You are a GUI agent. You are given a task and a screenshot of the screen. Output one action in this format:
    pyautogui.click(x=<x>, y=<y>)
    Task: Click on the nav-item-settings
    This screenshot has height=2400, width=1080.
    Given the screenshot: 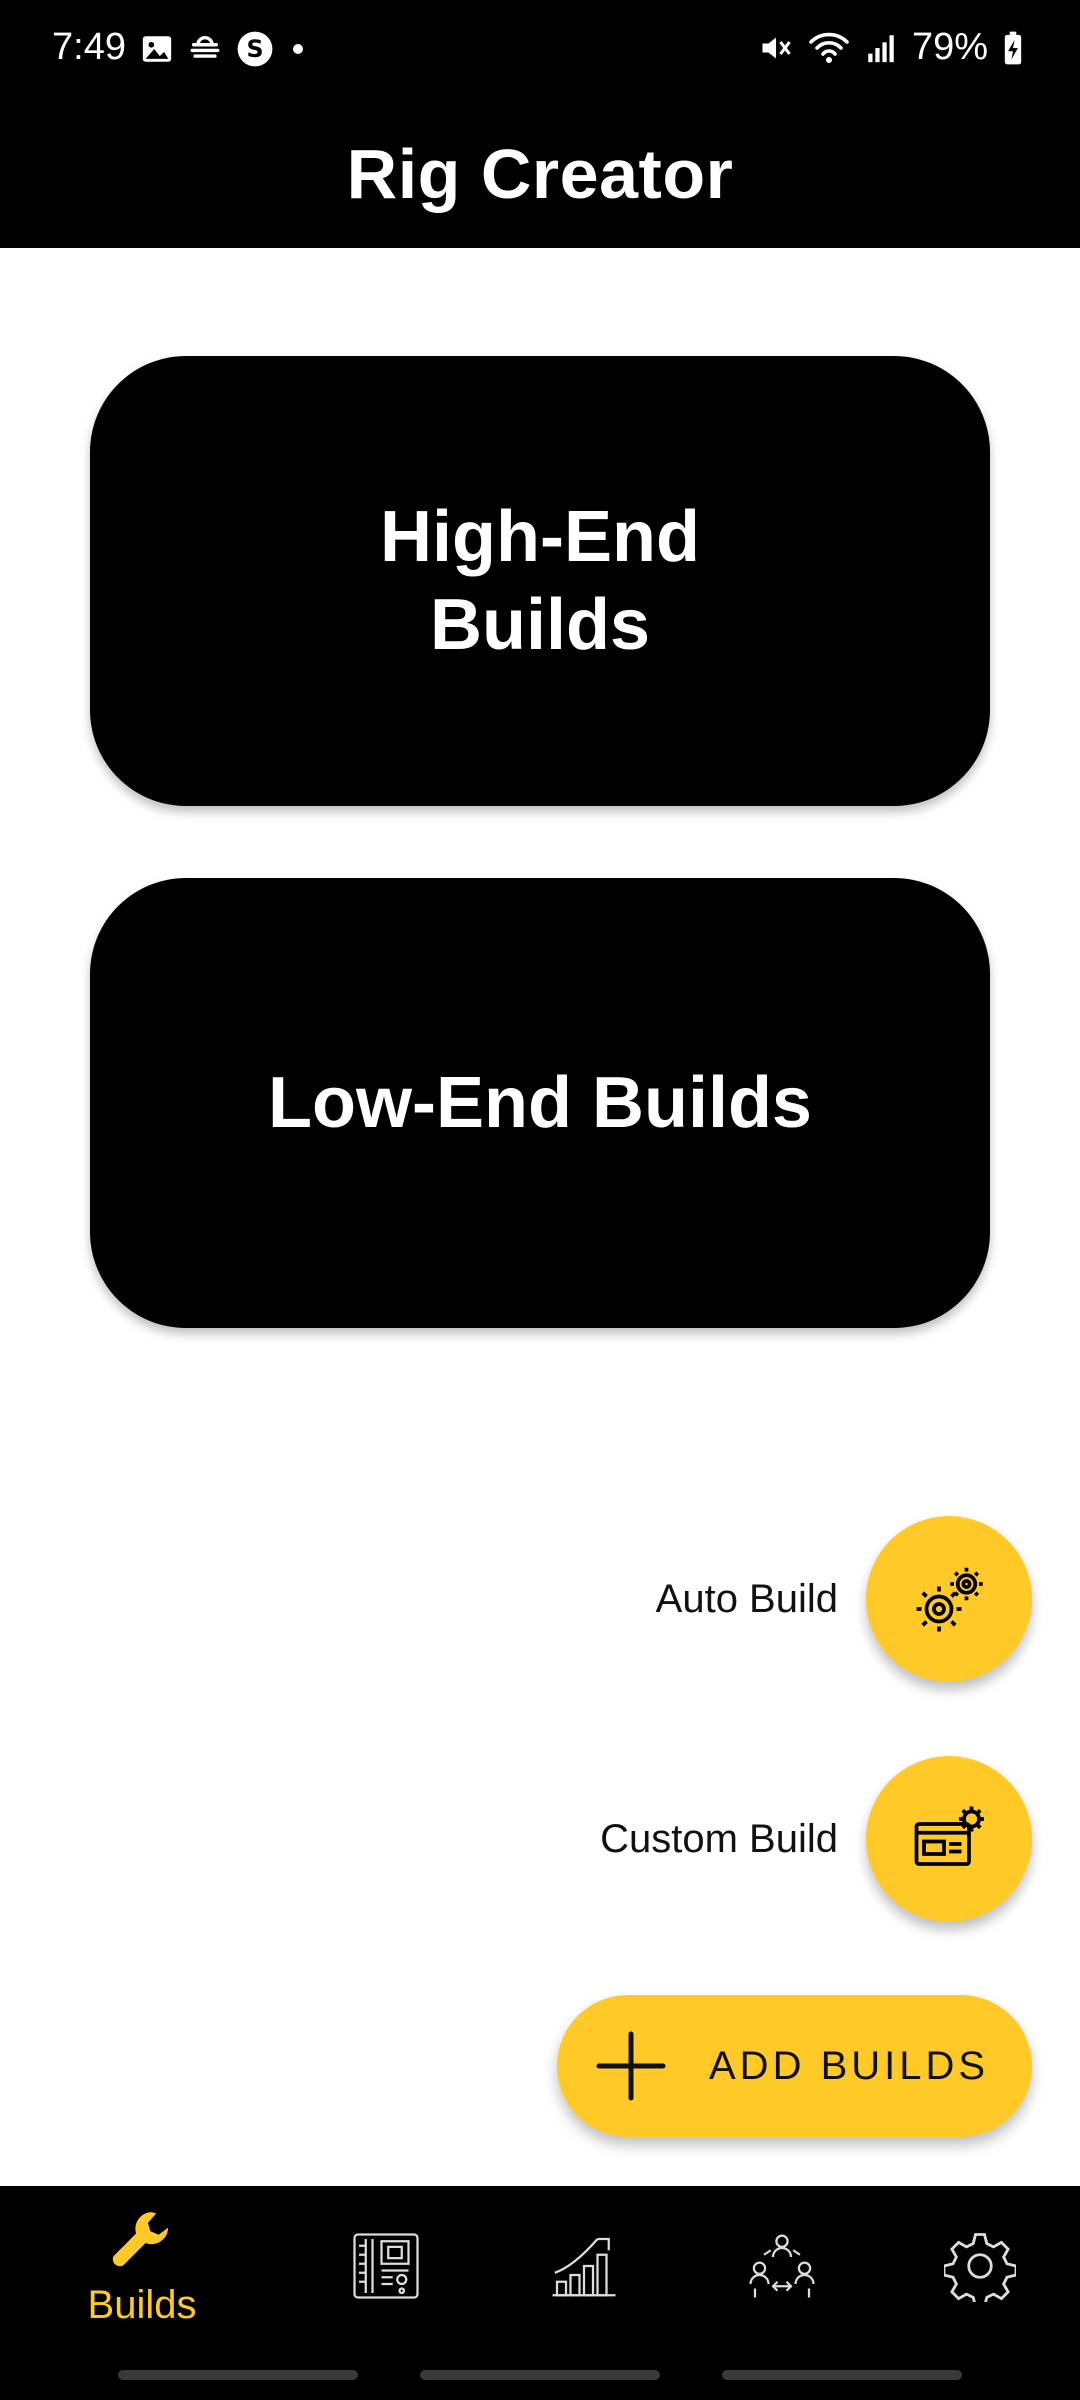 What is the action you would take?
    pyautogui.click(x=976, y=2266)
    